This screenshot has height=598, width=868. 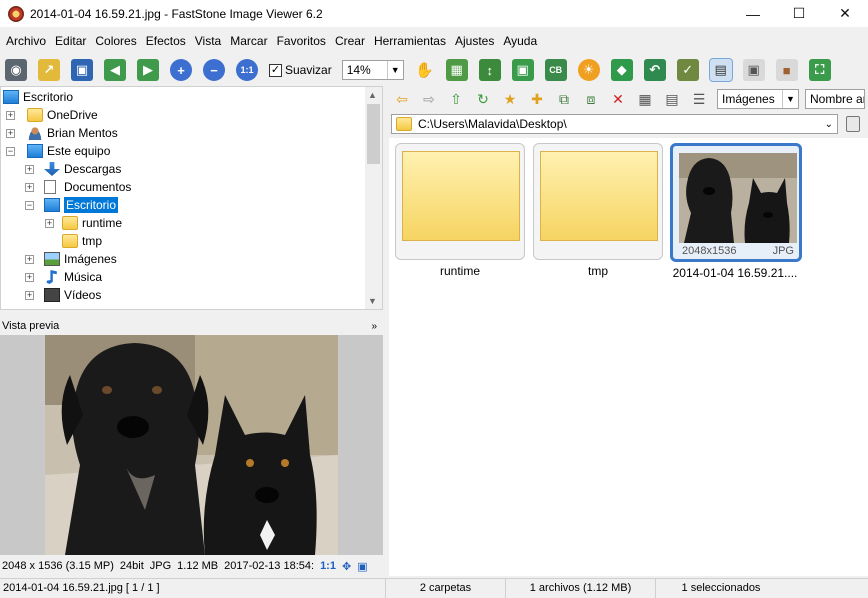 I want to click on minimize-button: —, so click(x=753, y=13).